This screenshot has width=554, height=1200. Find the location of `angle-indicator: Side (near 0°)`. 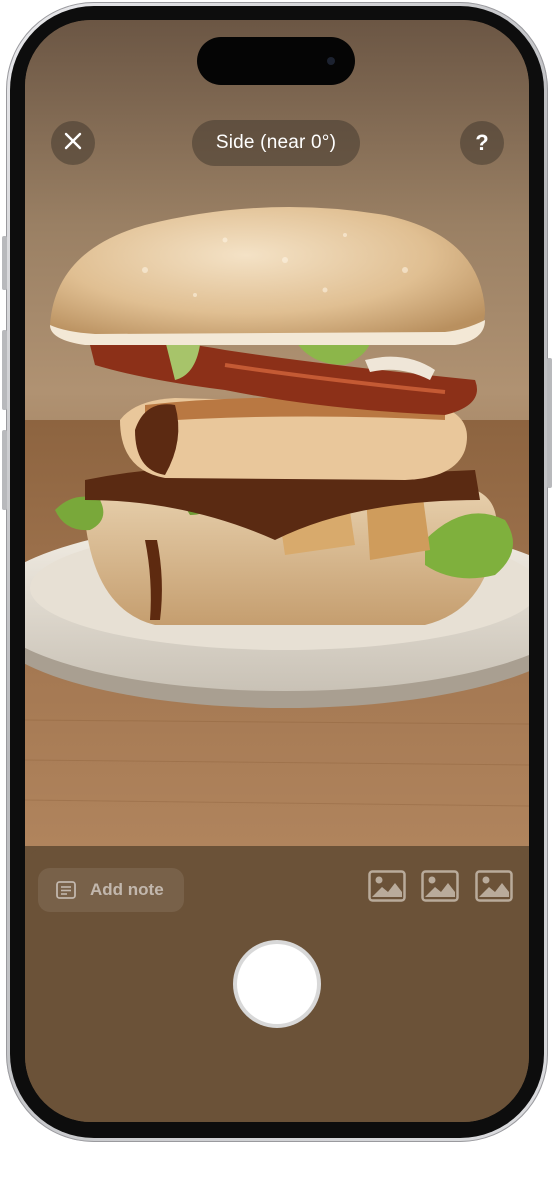

angle-indicator: Side (near 0°) is located at coordinates (276, 143).